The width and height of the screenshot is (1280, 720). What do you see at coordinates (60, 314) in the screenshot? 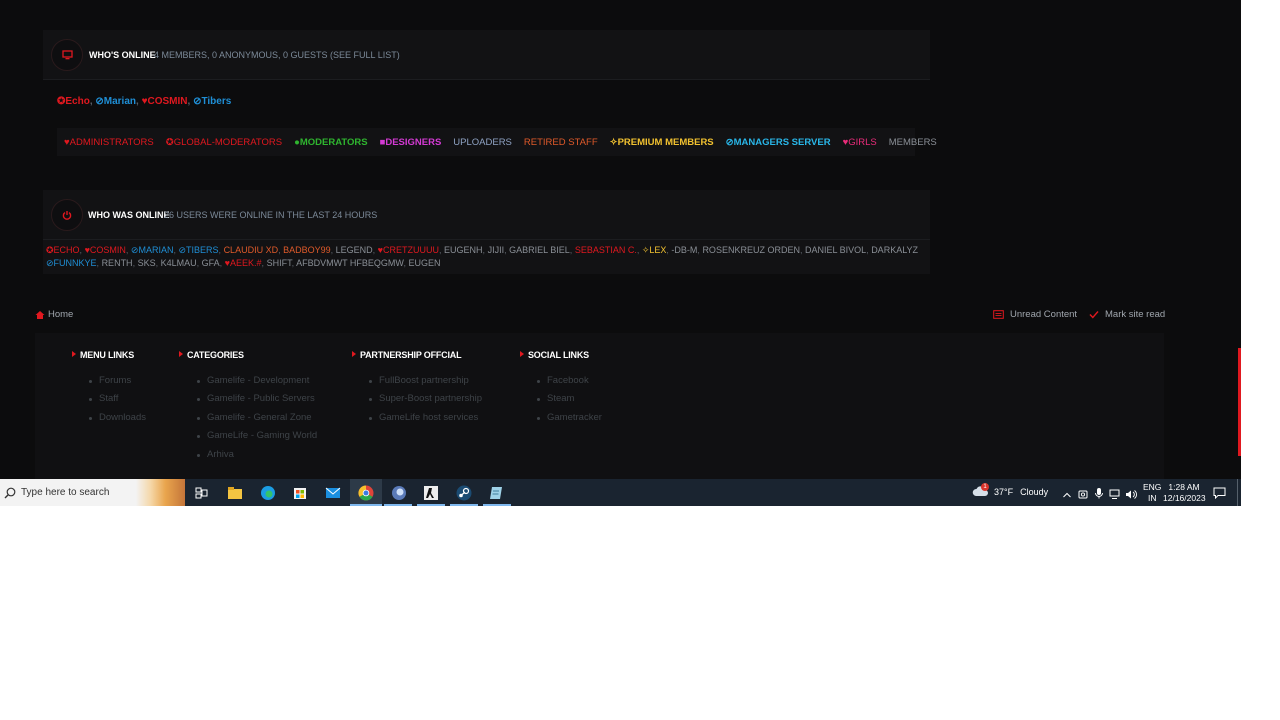
I see `breadcrumb-home-link: Home` at bounding box center [60, 314].